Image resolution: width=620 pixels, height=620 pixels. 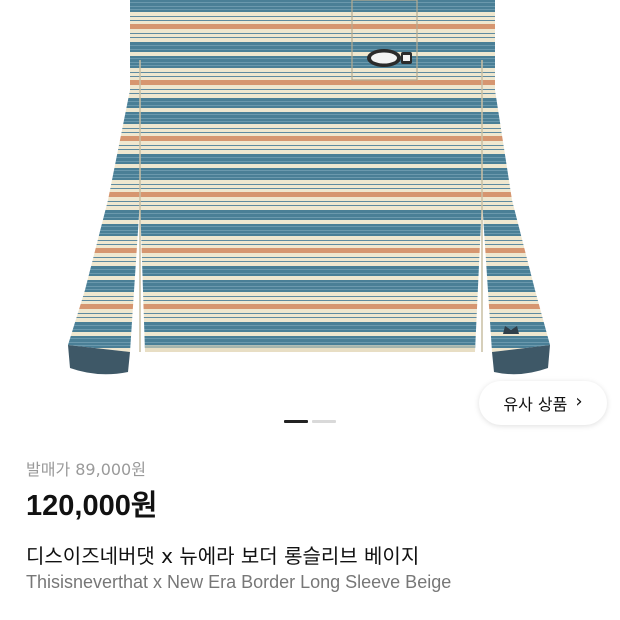 I want to click on product-name-korean: 디스이즈네버댓 x 뉴에라 보더 롱슬리브 베이지, so click(x=223, y=556).